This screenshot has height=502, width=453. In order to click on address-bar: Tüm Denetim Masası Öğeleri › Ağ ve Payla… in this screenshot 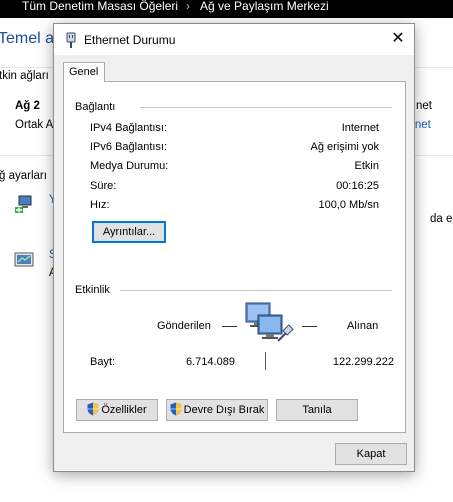, I will do `click(226, 9)`.